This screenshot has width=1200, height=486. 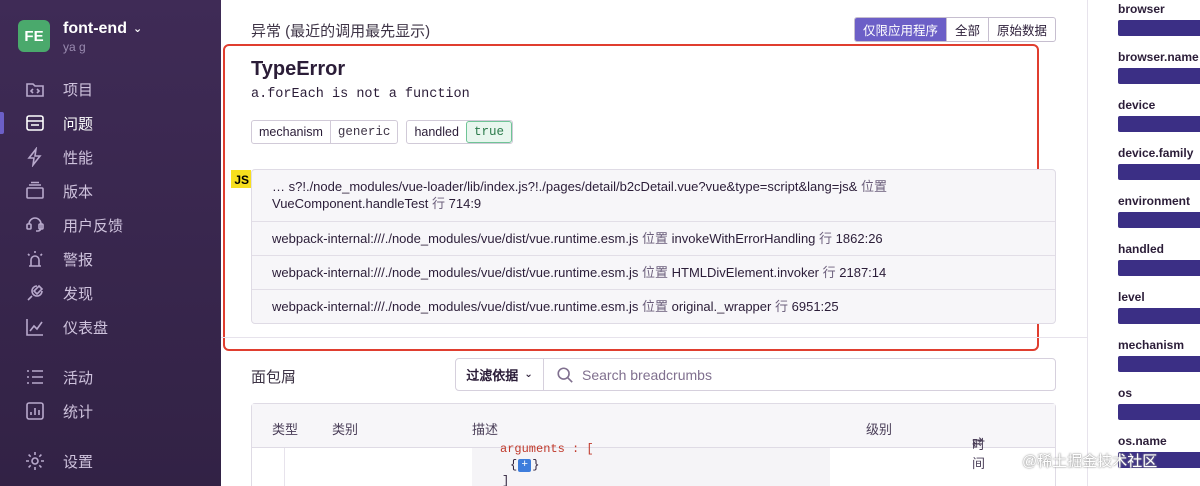 I want to click on search-icon, so click(x=565, y=374).